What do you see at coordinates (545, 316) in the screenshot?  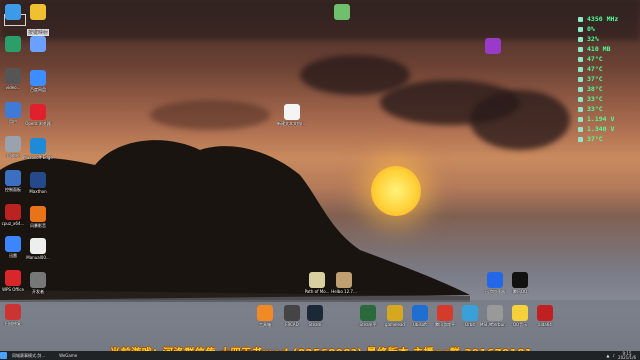 I see `desktop-shortcut: aida64` at bounding box center [545, 316].